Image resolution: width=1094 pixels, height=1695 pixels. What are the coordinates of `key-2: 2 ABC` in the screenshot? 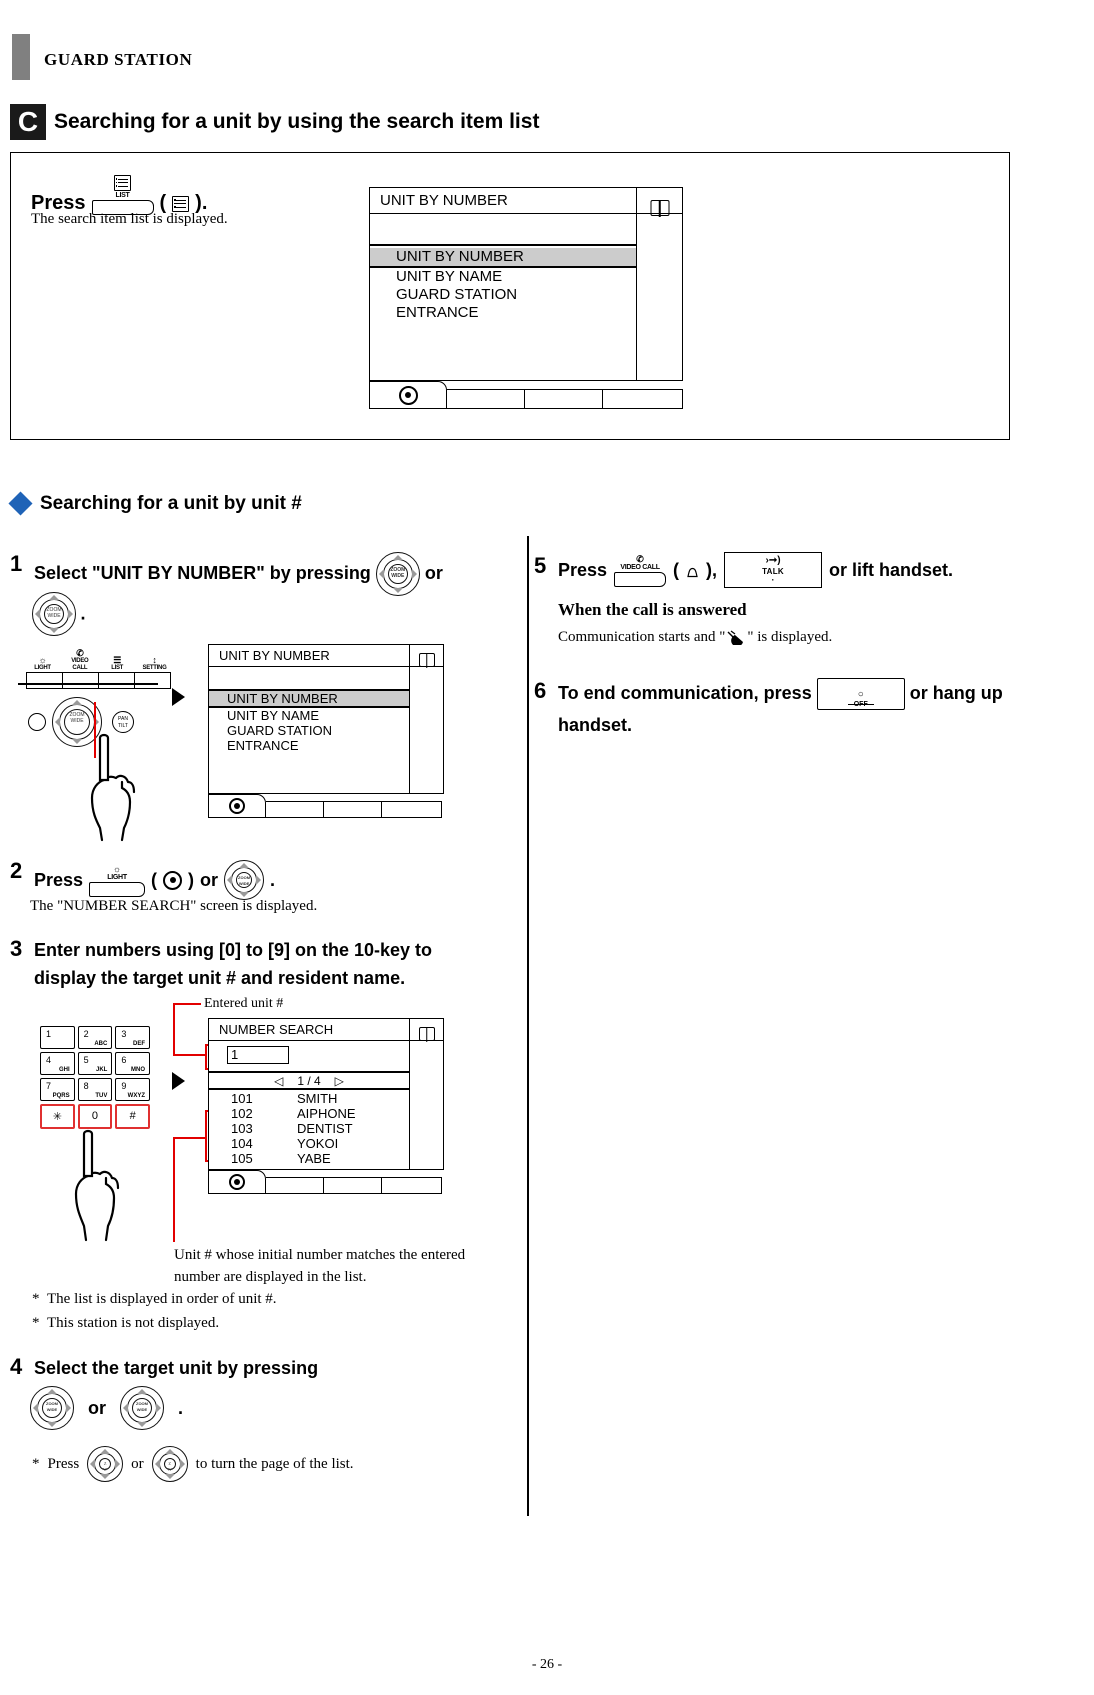 It's located at (95, 1037).